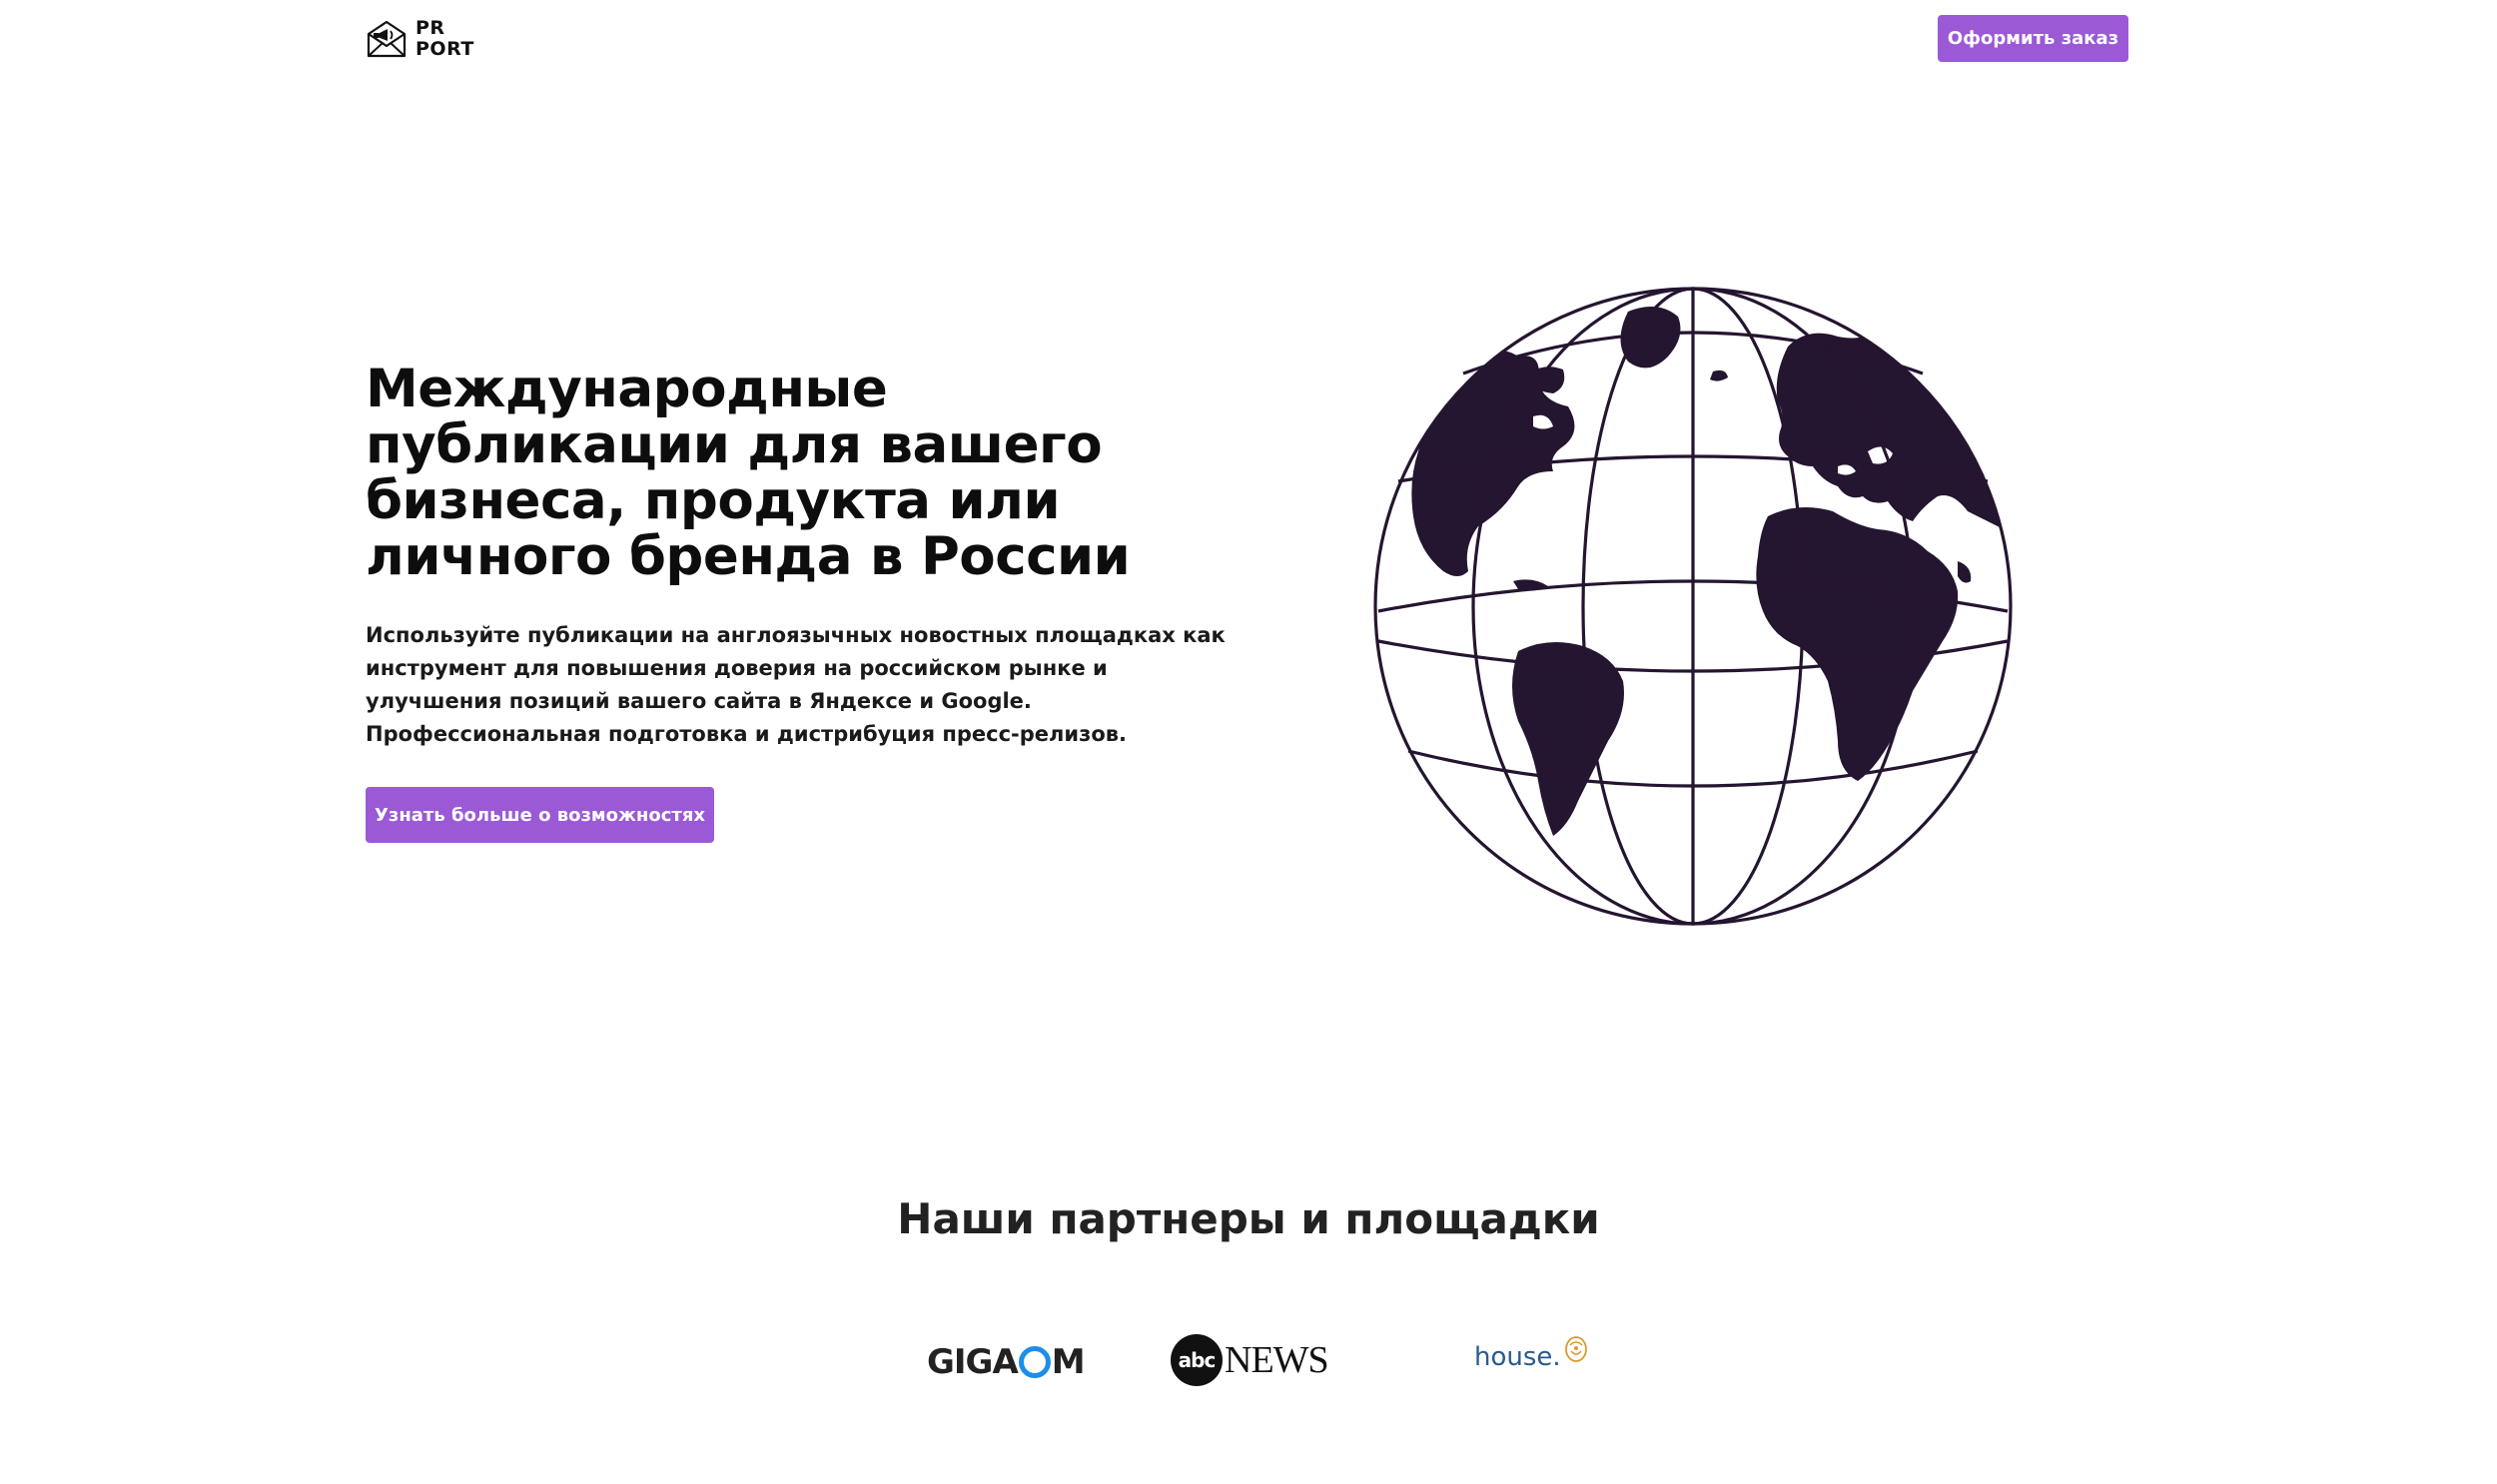 The width and height of the screenshot is (2497, 1484). What do you see at coordinates (1034, 1362) in the screenshot?
I see `gigaom-o-icon` at bounding box center [1034, 1362].